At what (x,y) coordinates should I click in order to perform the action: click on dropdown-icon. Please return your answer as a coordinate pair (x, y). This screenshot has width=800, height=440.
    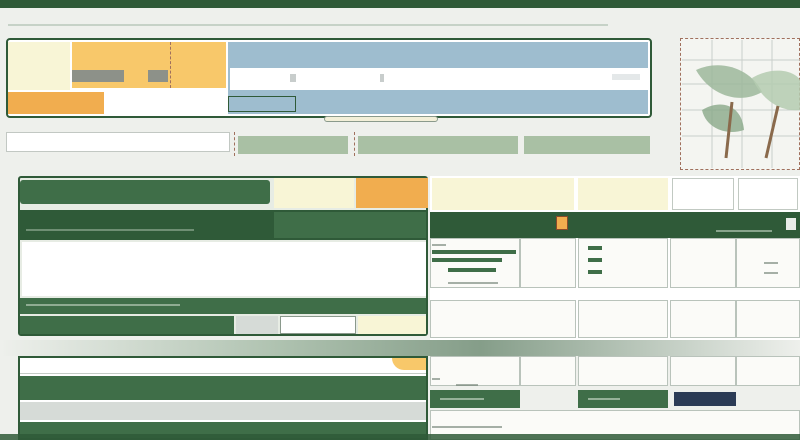
    Looking at the image, I should click on (562, 223).